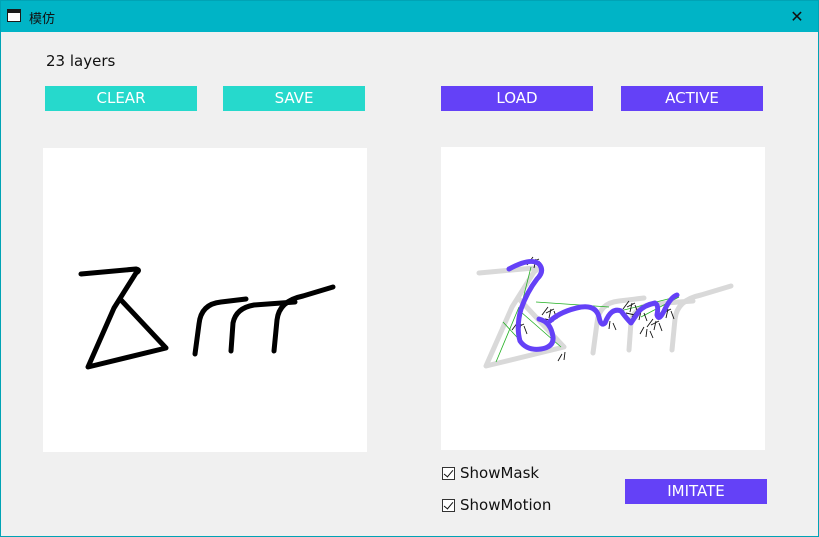  Describe the element at coordinates (605, 312) in the screenshot. I see `imitation-strokes` at that location.